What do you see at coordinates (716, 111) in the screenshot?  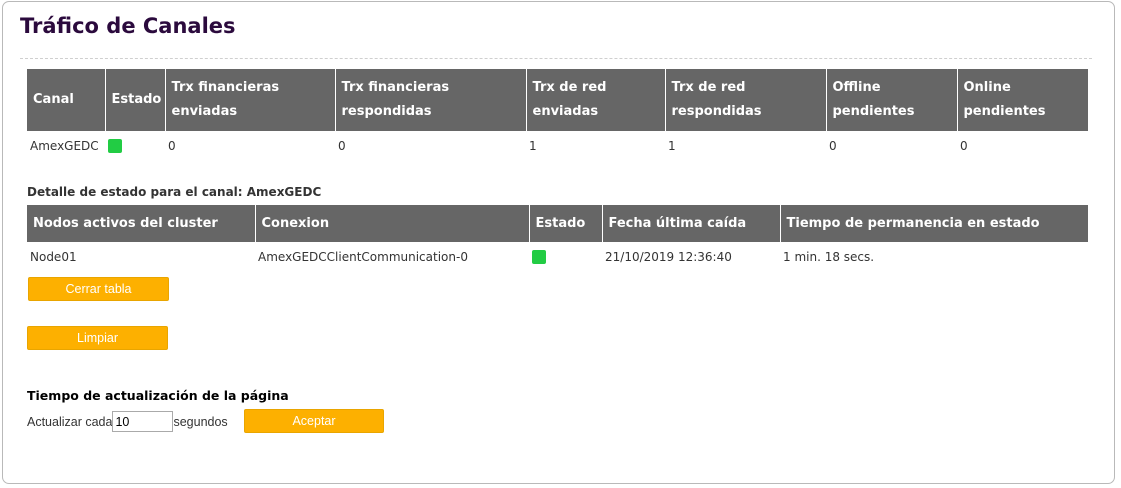 I see `header-trx-red-respondidas-line2: respondidas` at bounding box center [716, 111].